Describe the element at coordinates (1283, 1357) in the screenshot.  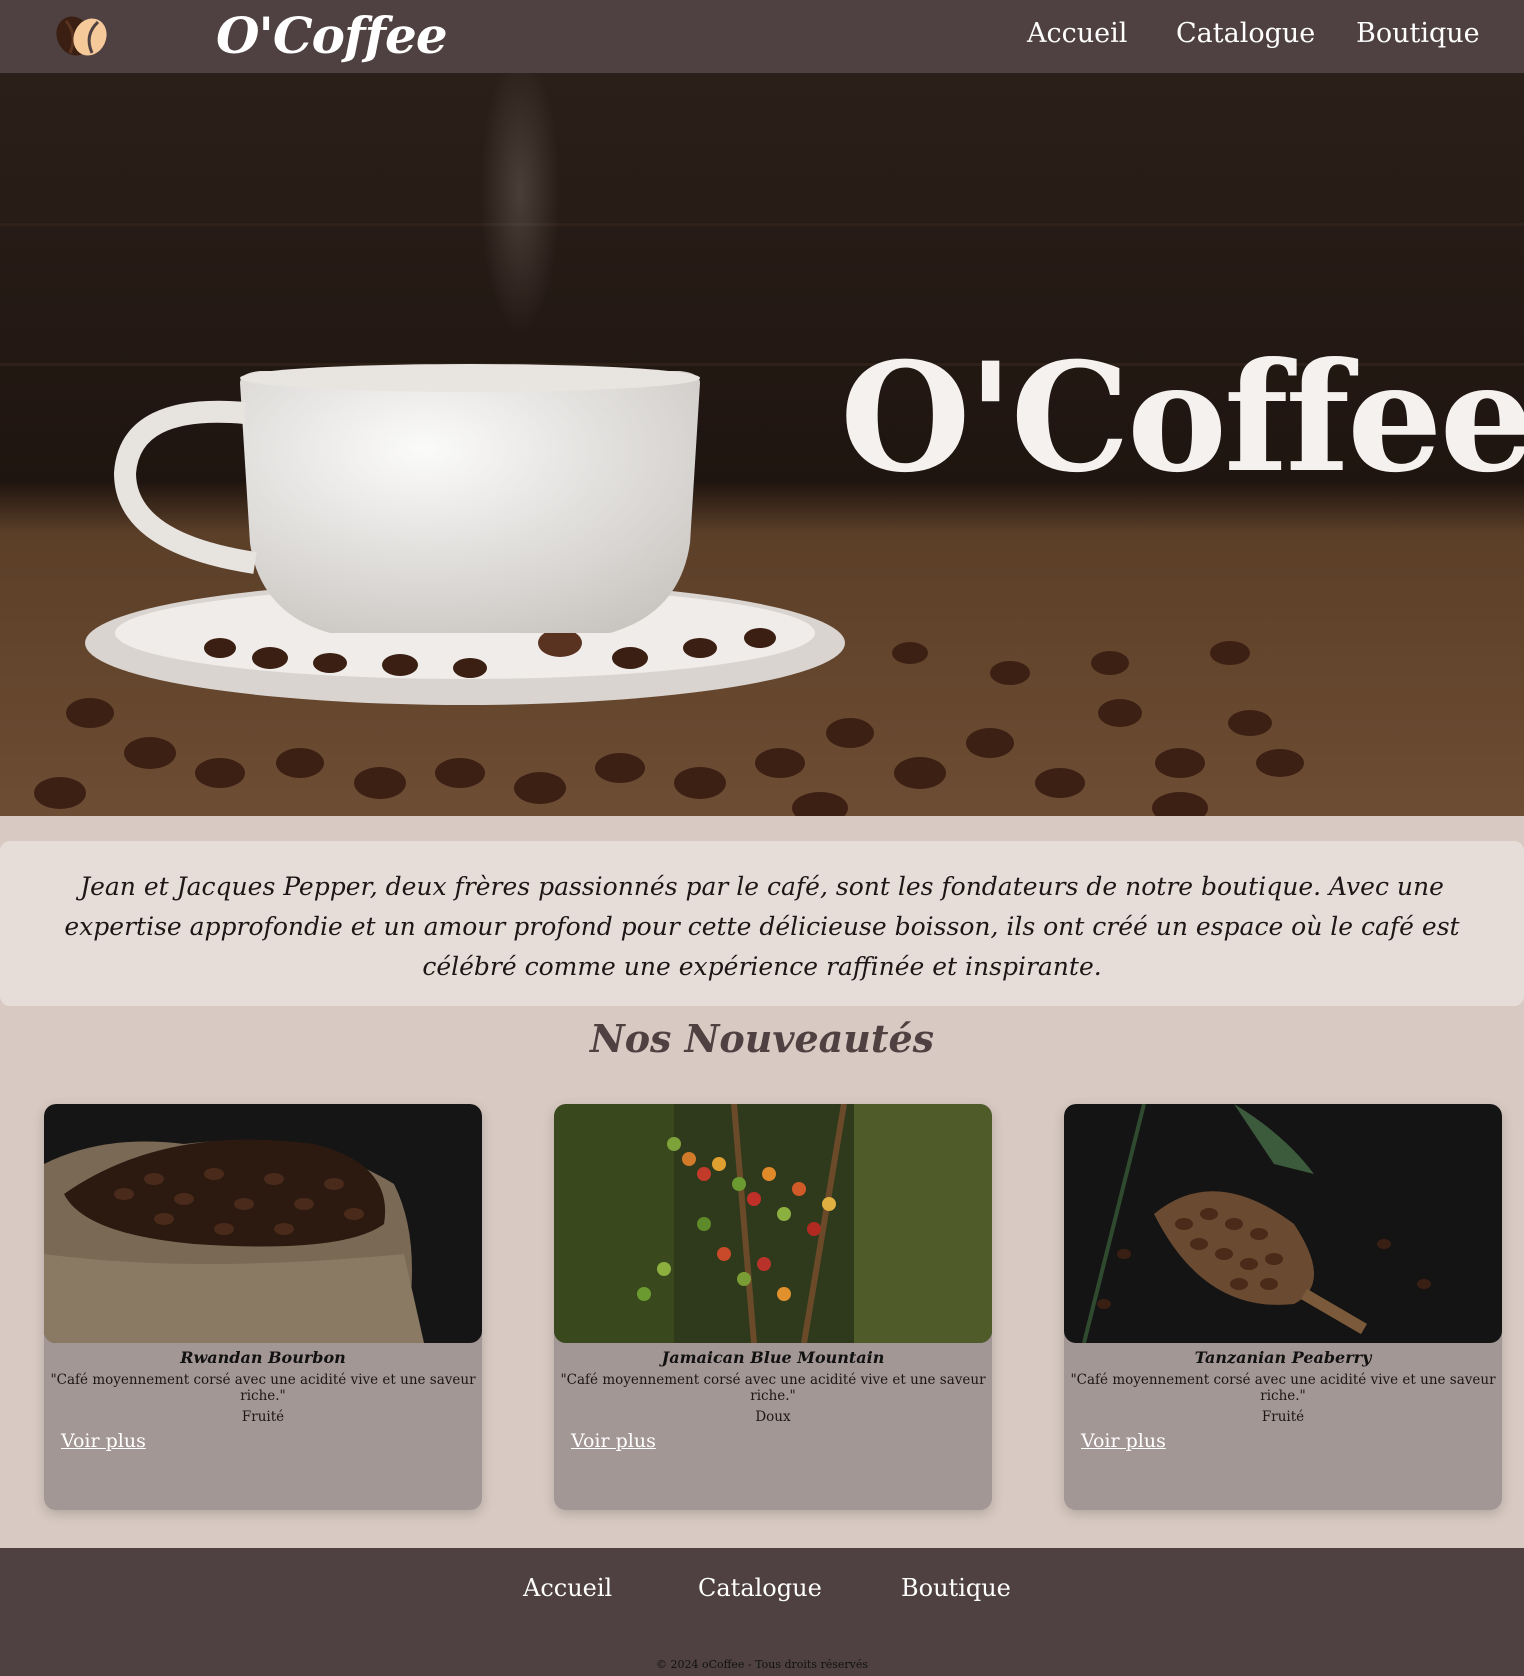
I see `product-name: Tanzanian Peaberry` at that location.